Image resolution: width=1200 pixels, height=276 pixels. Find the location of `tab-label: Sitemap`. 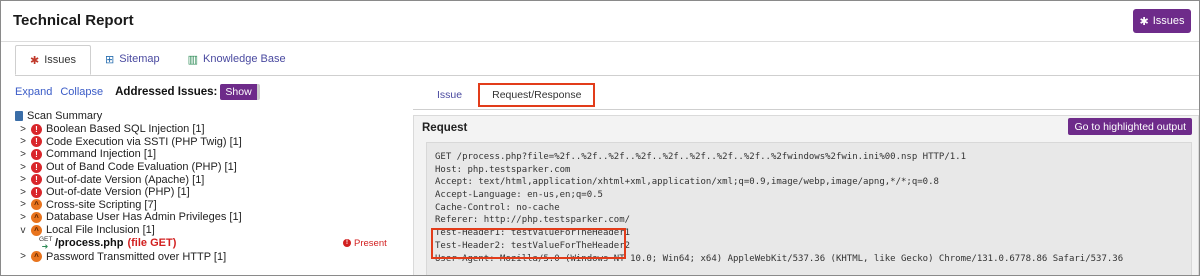

tab-label: Sitemap is located at coordinates (139, 59).